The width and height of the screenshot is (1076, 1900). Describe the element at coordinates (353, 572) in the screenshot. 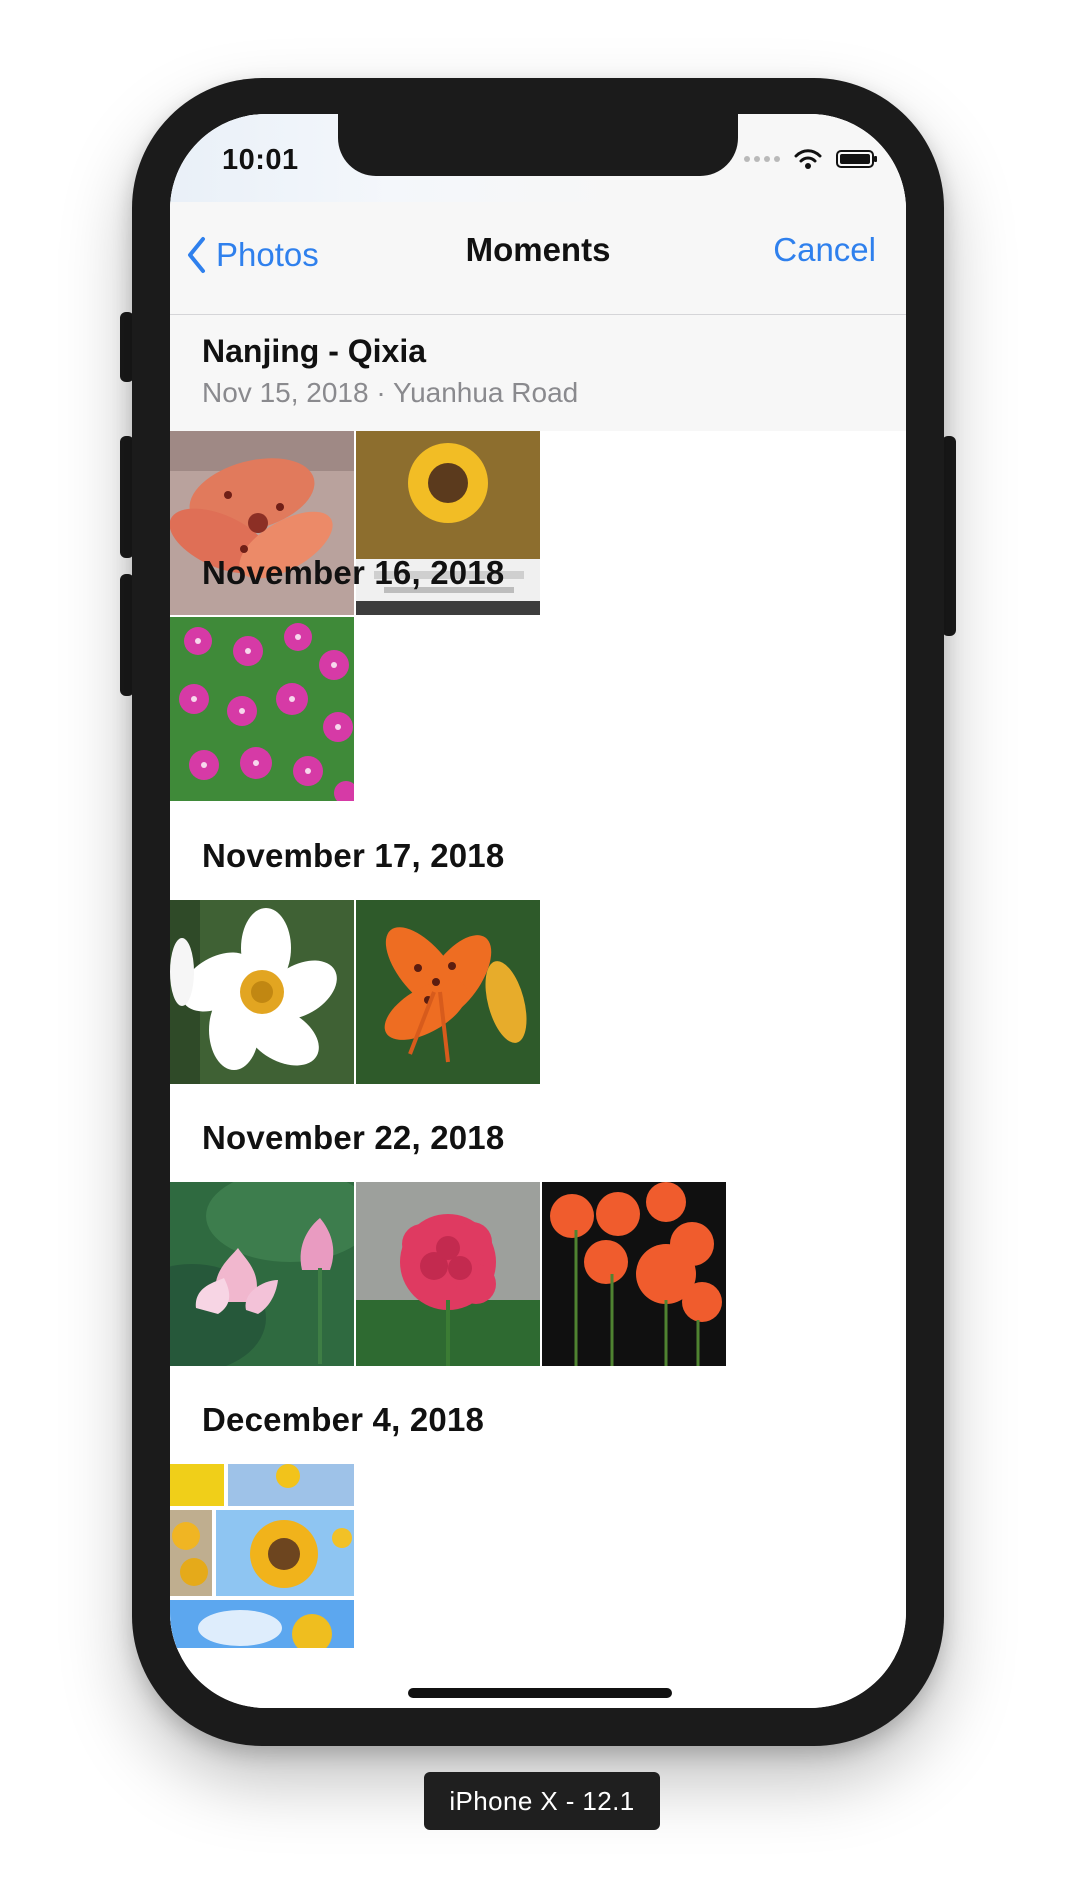

I see `date-heading-nov-16: November 16, 2018` at that location.